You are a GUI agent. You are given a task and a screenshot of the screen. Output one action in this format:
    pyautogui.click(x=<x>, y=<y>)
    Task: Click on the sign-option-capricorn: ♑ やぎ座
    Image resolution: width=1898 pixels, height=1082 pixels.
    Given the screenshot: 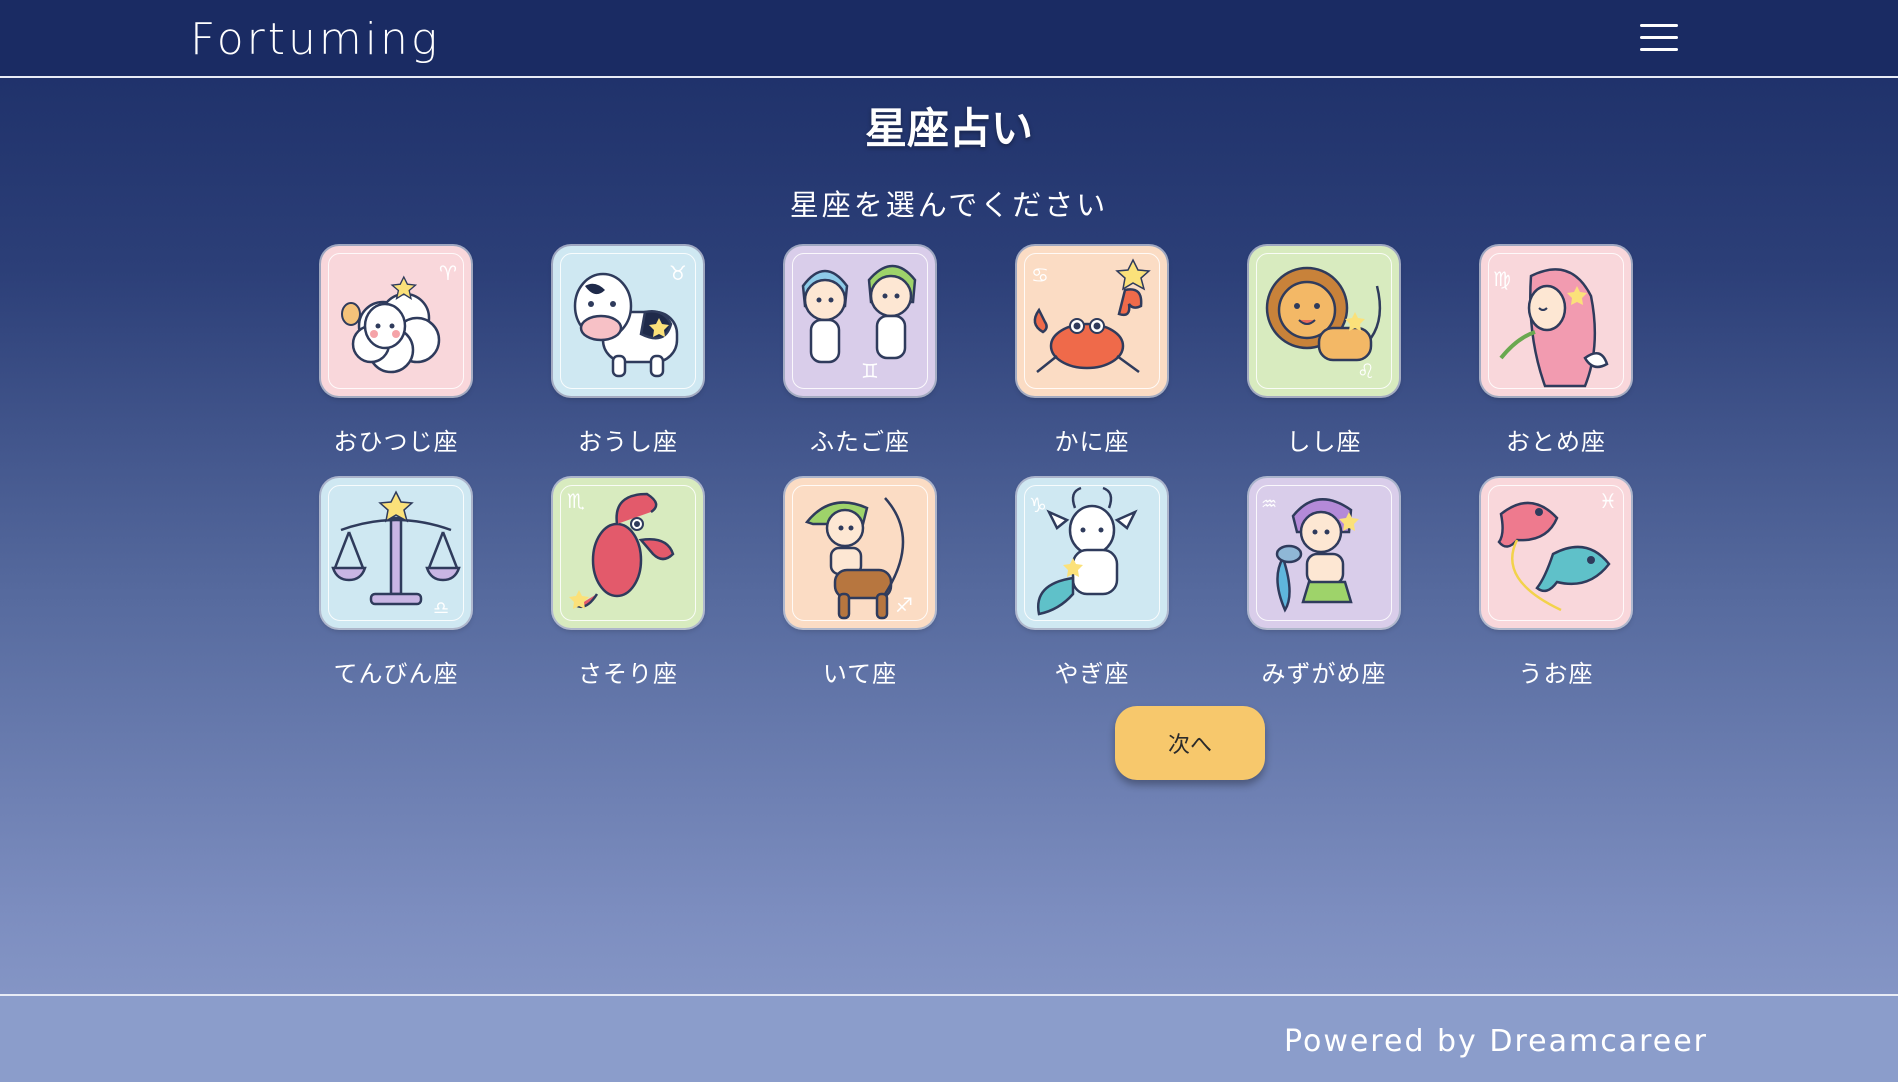 What is the action you would take?
    pyautogui.click(x=1092, y=594)
    